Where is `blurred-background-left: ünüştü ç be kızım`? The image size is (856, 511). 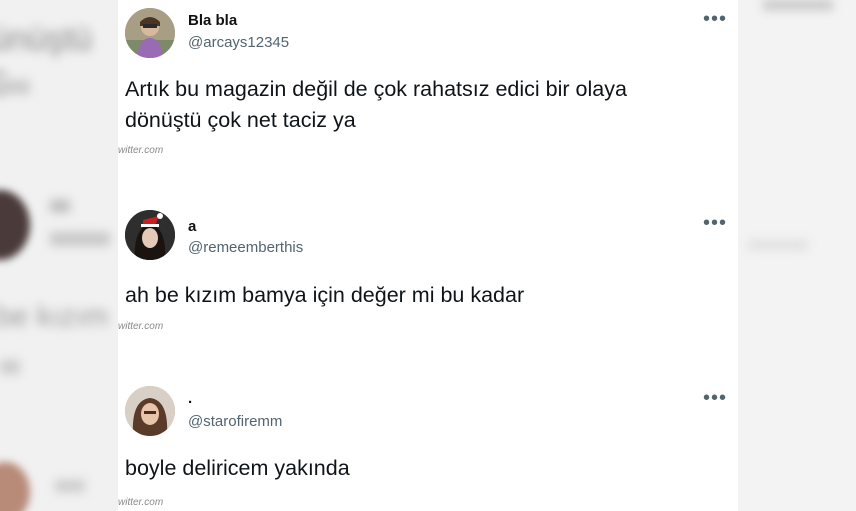 blurred-background-left: ünüştü ç be kızım is located at coordinates (59, 255).